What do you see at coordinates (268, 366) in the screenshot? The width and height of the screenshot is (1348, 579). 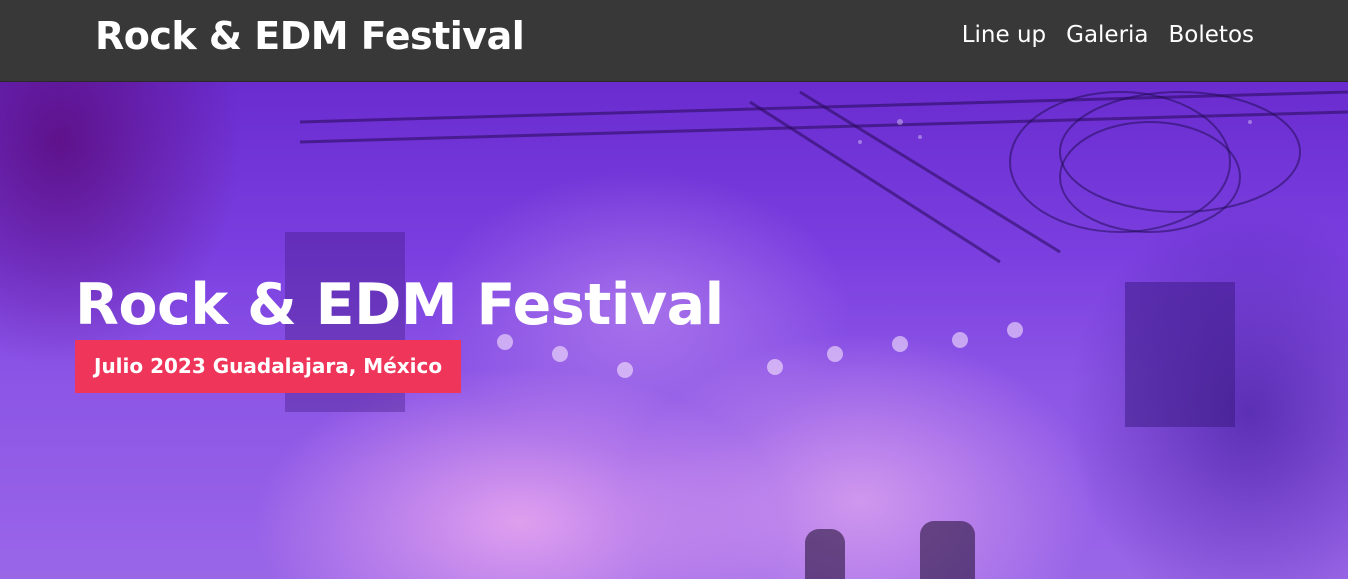 I see `event-date-badge: Julio 2023 Guadalajara, México` at bounding box center [268, 366].